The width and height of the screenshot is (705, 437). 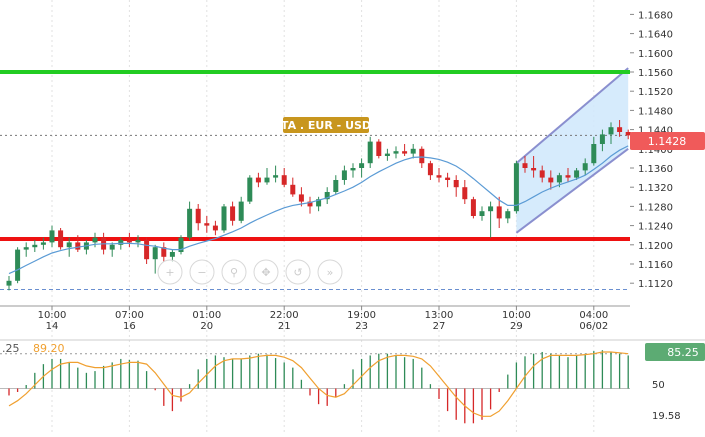 I want to click on zoom-out-icon: −, so click(x=202, y=272).